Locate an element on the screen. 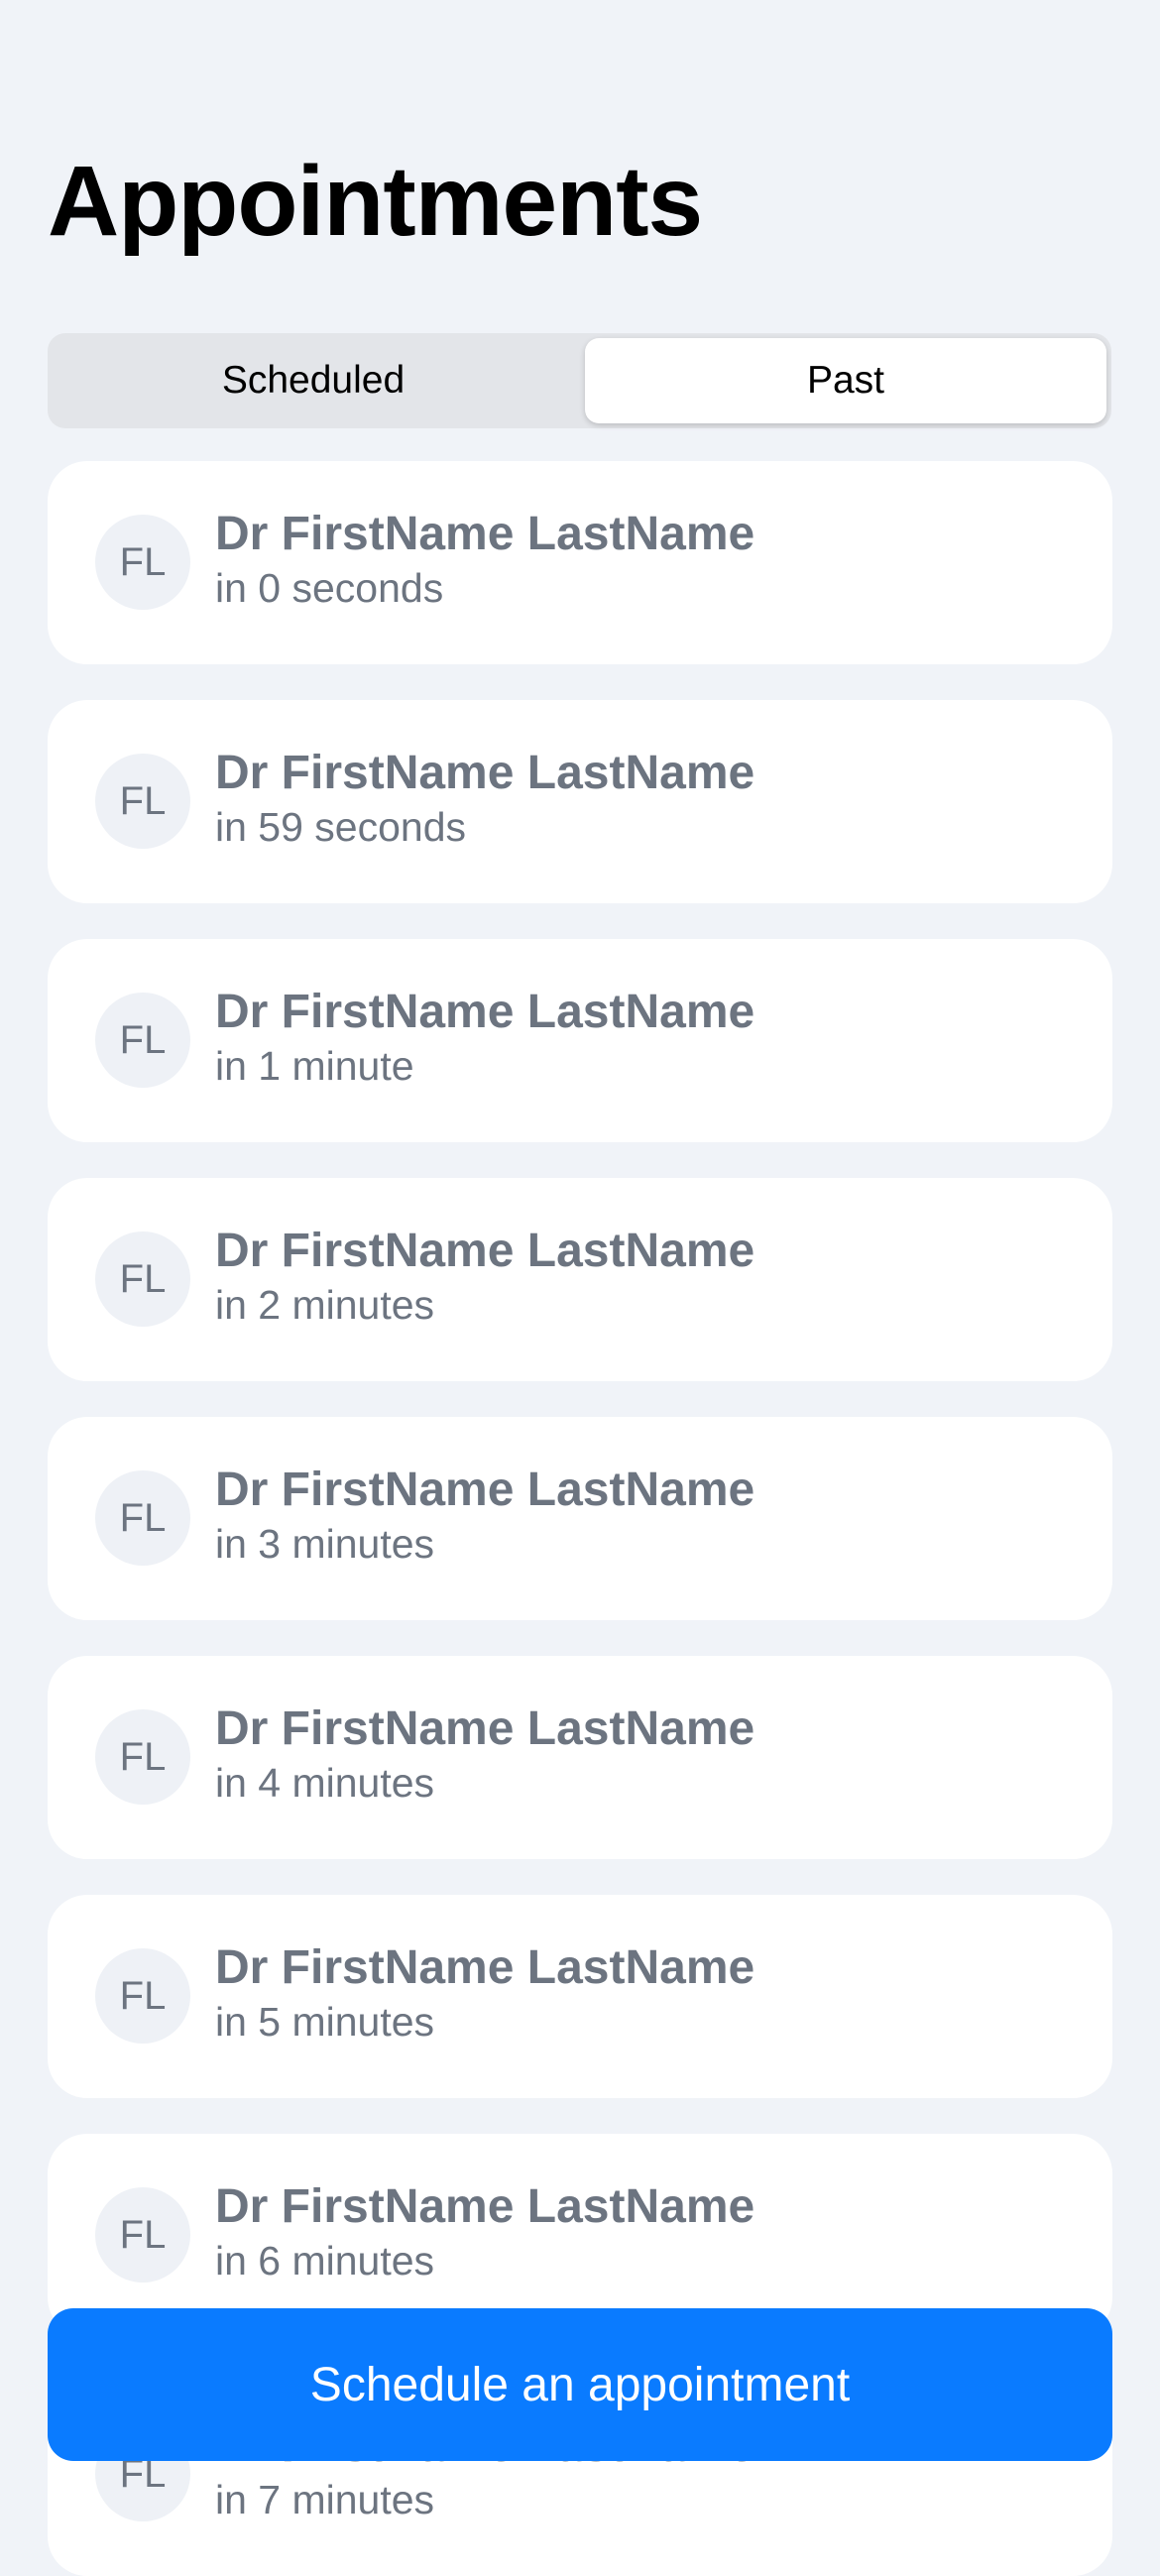  appointment-time: in 4 minutes is located at coordinates (325, 1783).